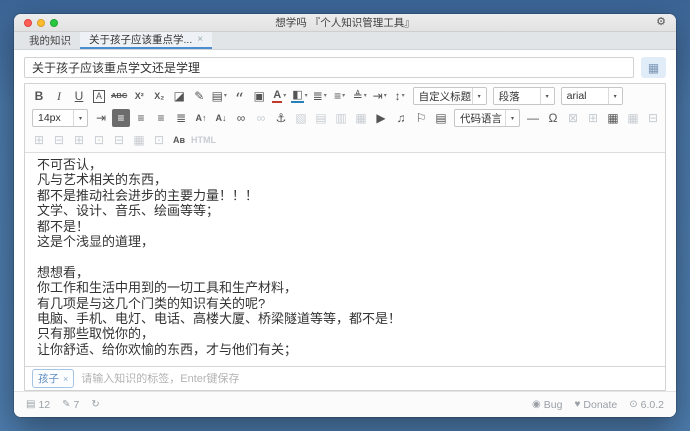 The width and height of the screenshot is (690, 431). Describe the element at coordinates (329, 67) in the screenshot. I see `note-title-input` at that location.